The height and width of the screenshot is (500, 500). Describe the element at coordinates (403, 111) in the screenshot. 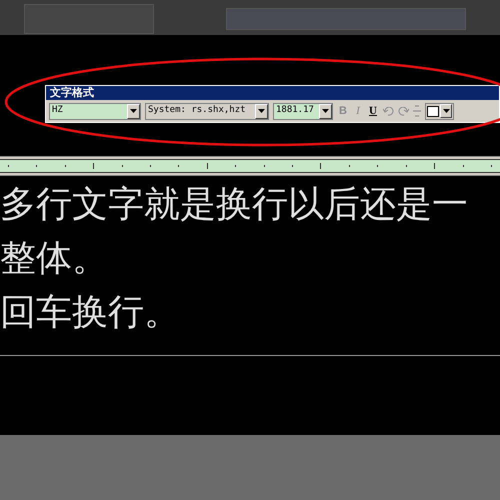

I see `redo-icon` at that location.